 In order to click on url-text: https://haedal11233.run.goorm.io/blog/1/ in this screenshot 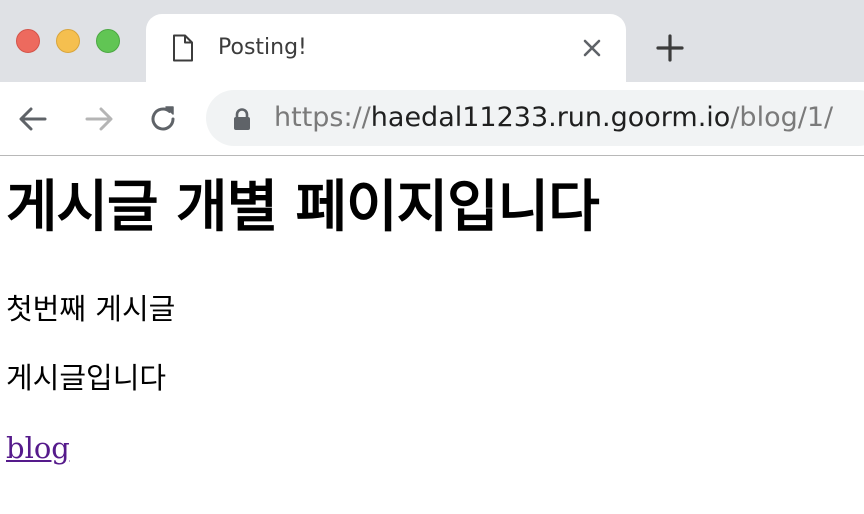, I will do `click(553, 118)`.